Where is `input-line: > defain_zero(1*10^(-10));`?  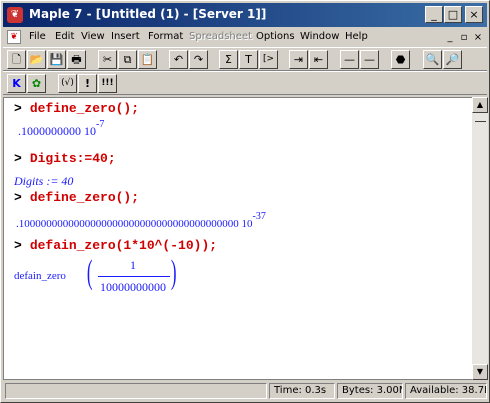 input-line: > defain_zero(1*10^(-10)); is located at coordinates (115, 245).